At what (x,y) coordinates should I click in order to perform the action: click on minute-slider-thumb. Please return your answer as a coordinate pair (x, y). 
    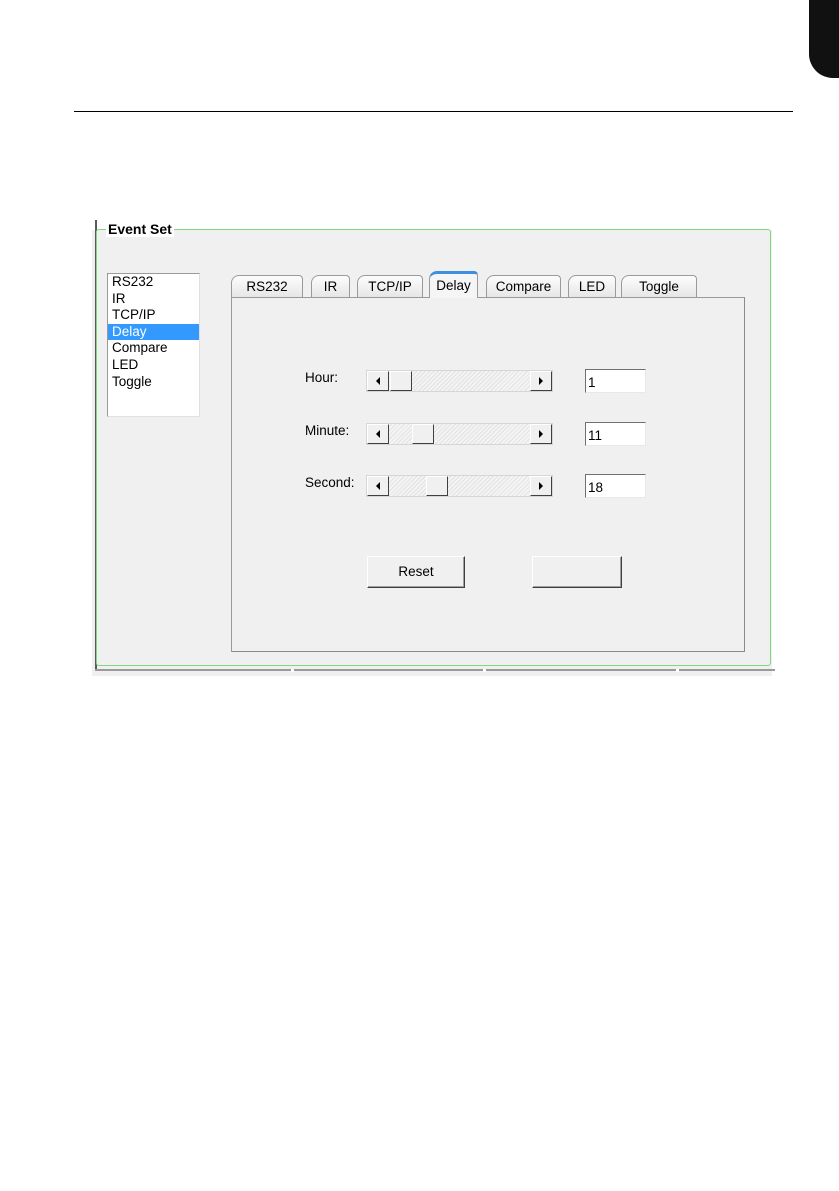
    Looking at the image, I should click on (422, 434).